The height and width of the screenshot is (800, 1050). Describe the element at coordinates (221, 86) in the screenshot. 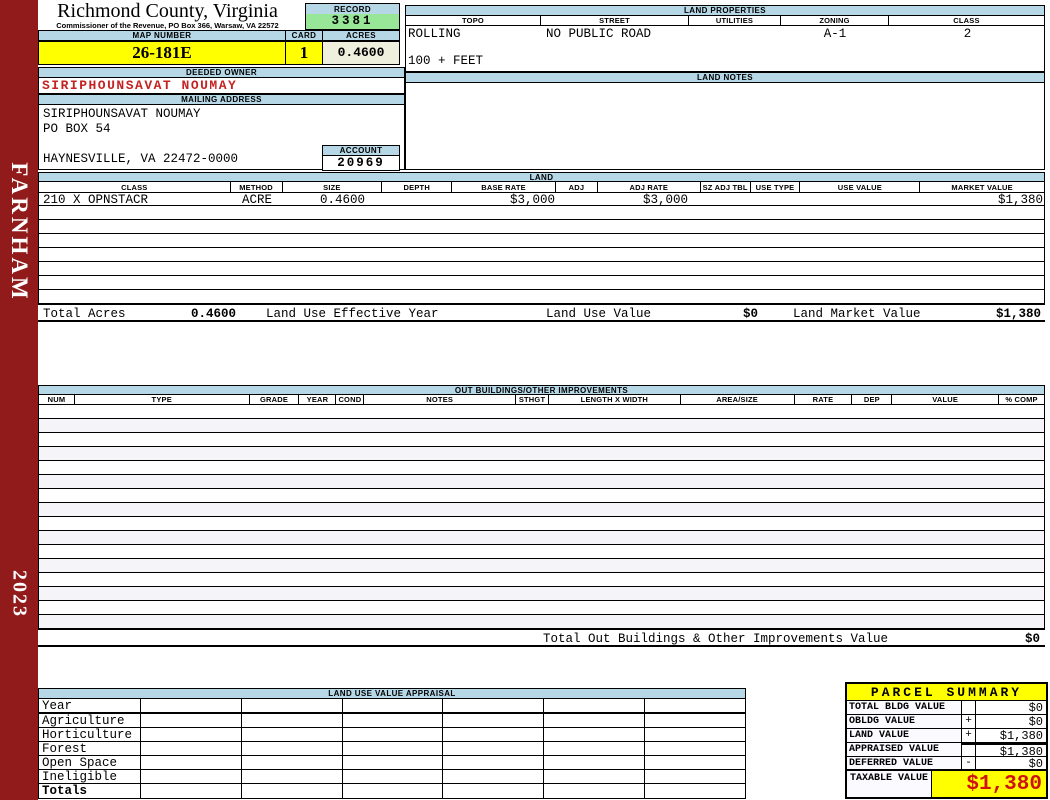

I see `deeded-owner-value: SIRIPHOUNSAVAT NOUMAY` at that location.